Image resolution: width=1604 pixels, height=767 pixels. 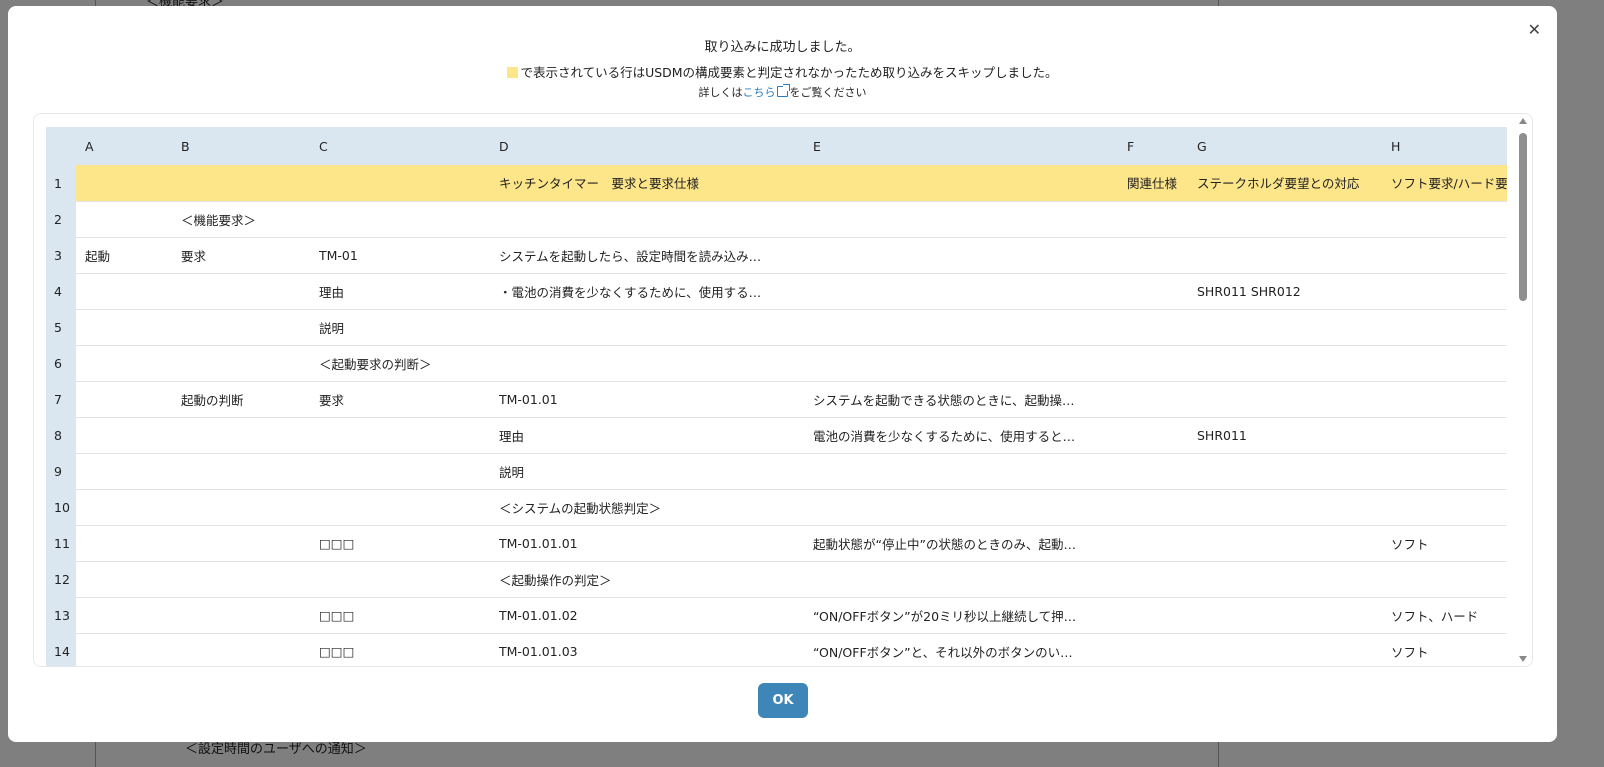 What do you see at coordinates (759, 92) in the screenshot?
I see `detail-link-text: こちら` at bounding box center [759, 92].